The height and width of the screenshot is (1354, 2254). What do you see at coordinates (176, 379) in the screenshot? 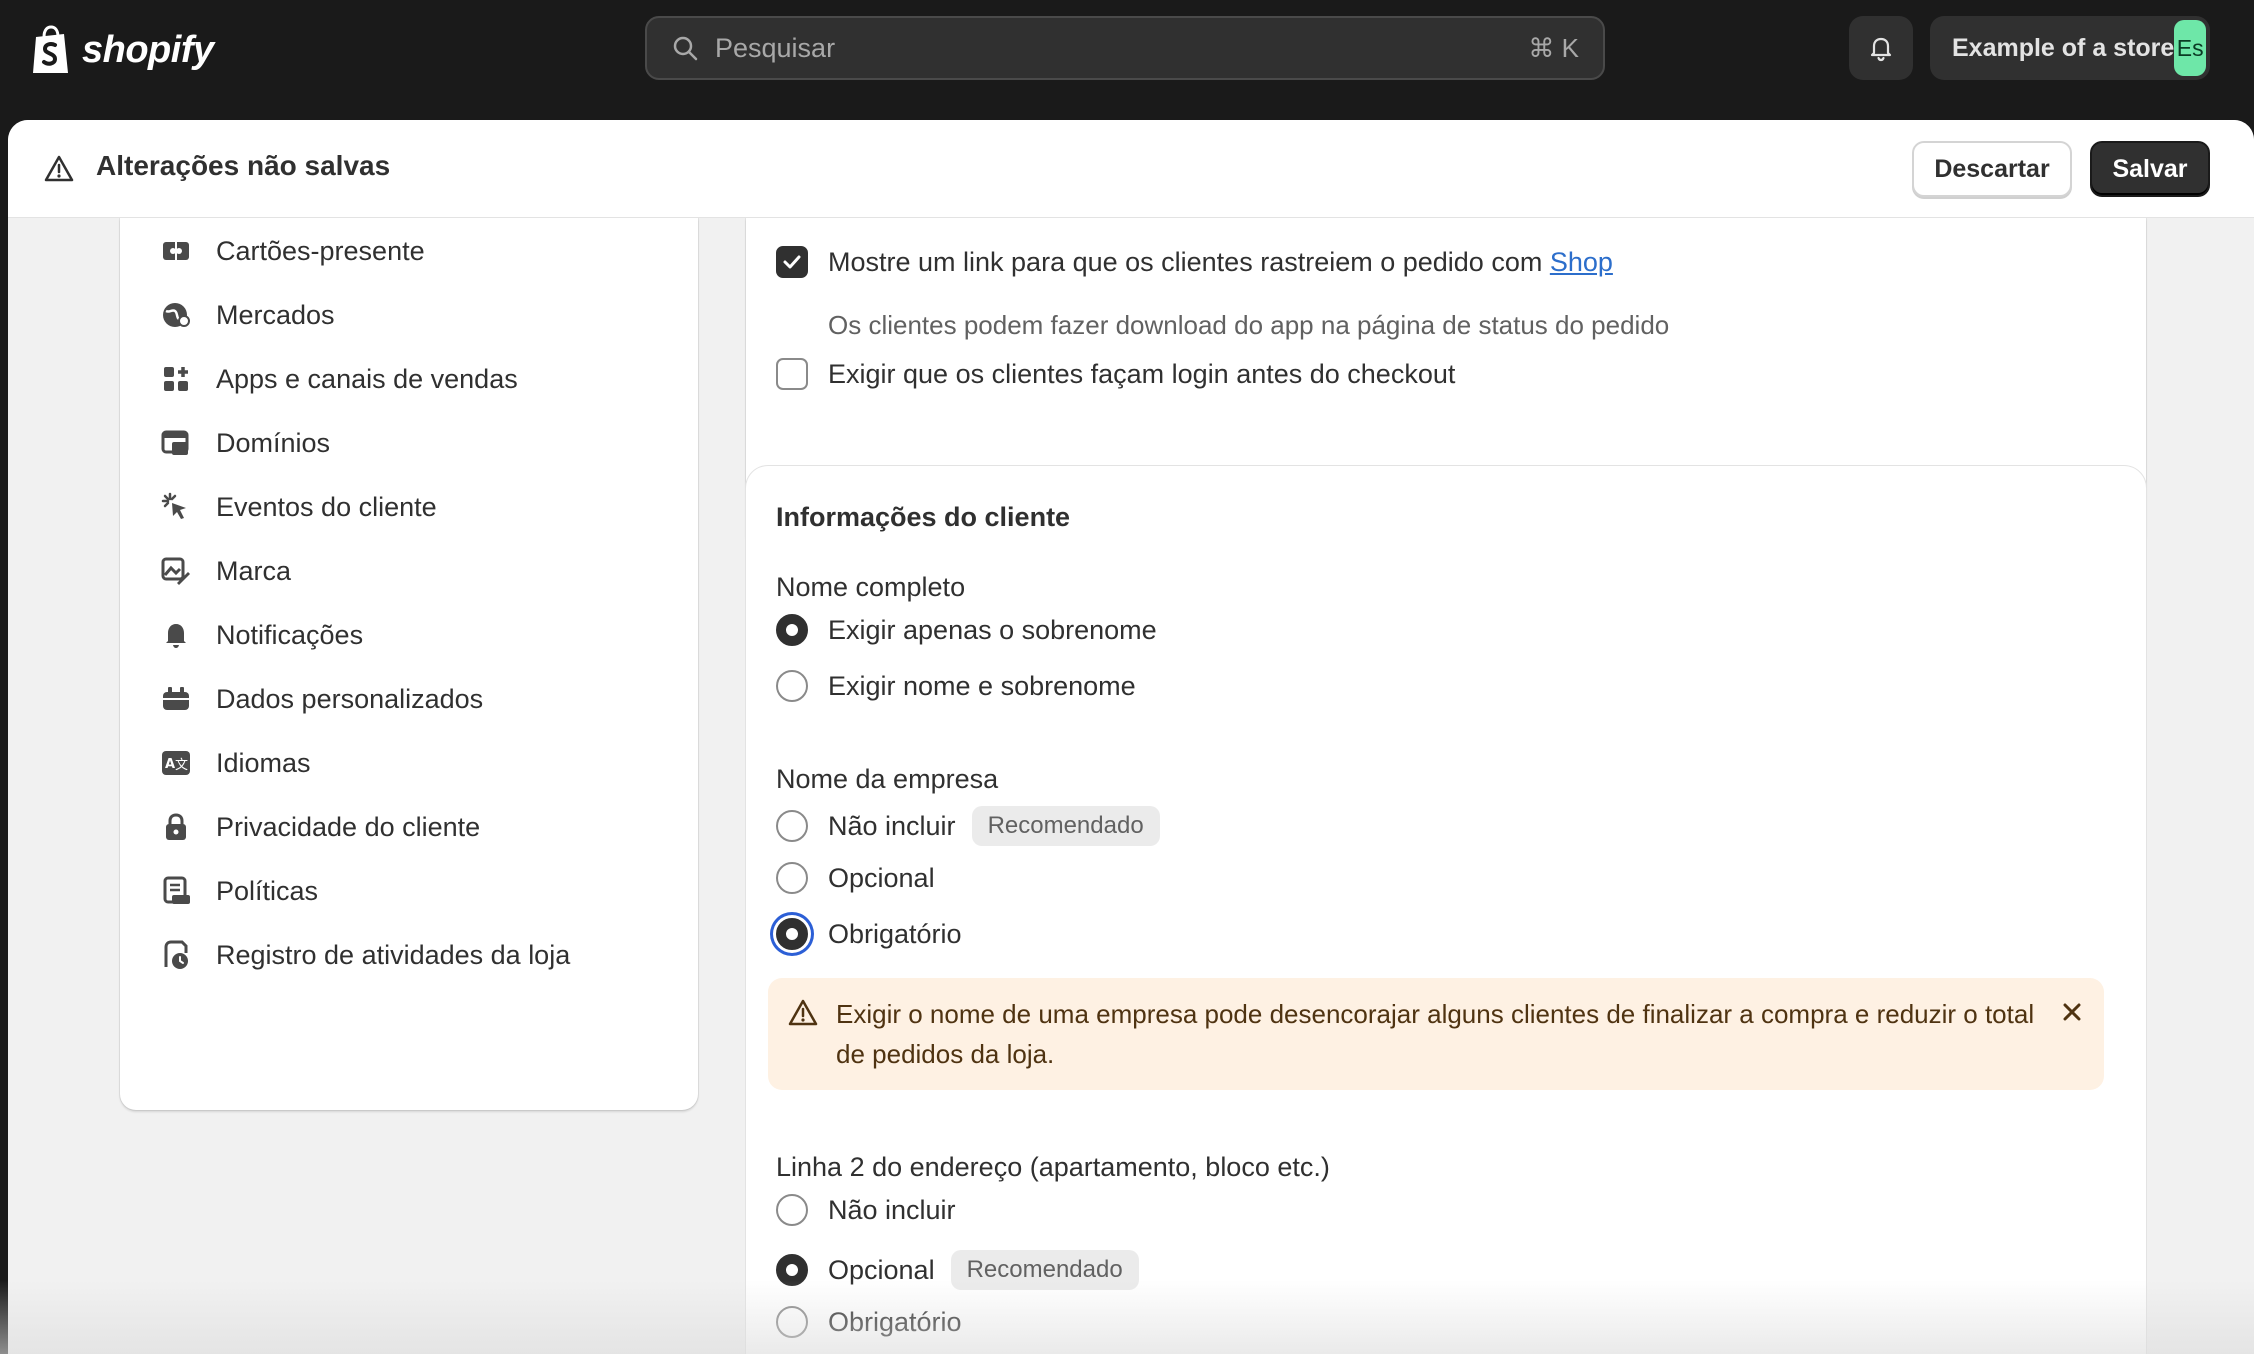
I see `apps-icon` at bounding box center [176, 379].